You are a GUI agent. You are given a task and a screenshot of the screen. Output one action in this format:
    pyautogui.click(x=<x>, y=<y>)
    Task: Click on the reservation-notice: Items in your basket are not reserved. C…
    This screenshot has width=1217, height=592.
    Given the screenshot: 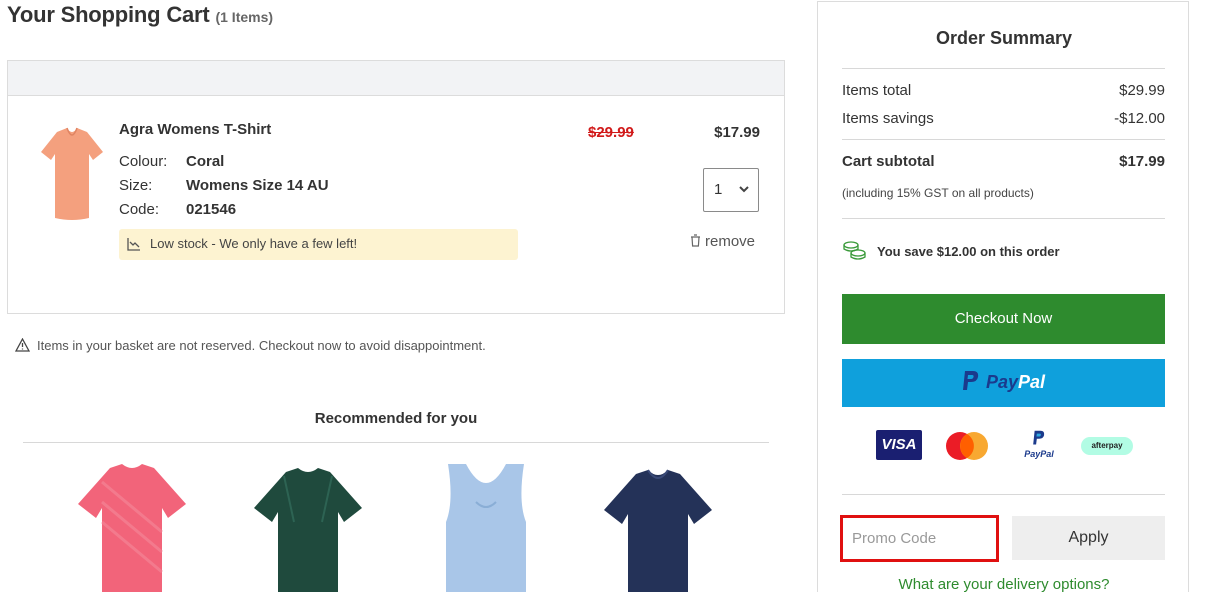 What is the action you would take?
    pyautogui.click(x=250, y=345)
    